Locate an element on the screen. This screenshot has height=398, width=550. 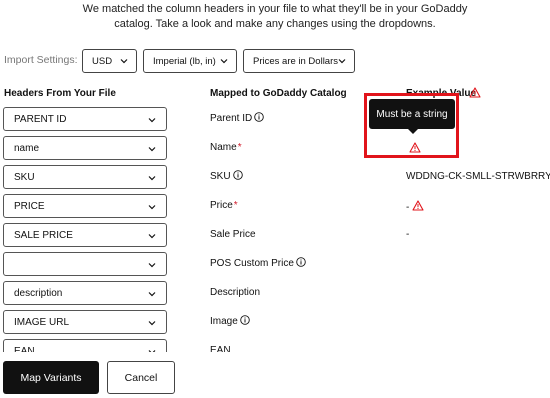
mapped-field: SKU is located at coordinates (226, 175).